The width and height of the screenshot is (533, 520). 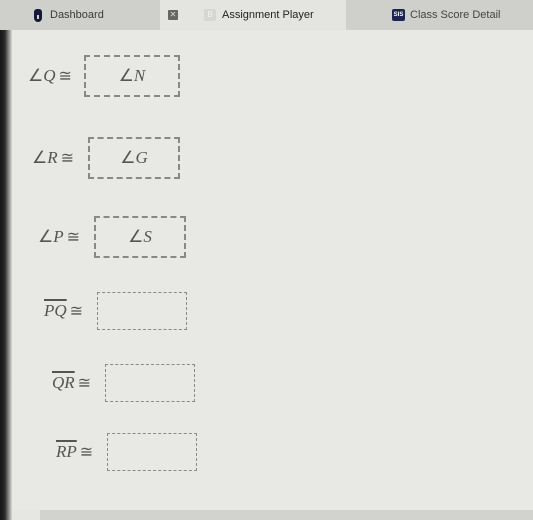 I want to click on statement-angle-q: ∠Q ≅ ∠N, so click(x=104, y=76).